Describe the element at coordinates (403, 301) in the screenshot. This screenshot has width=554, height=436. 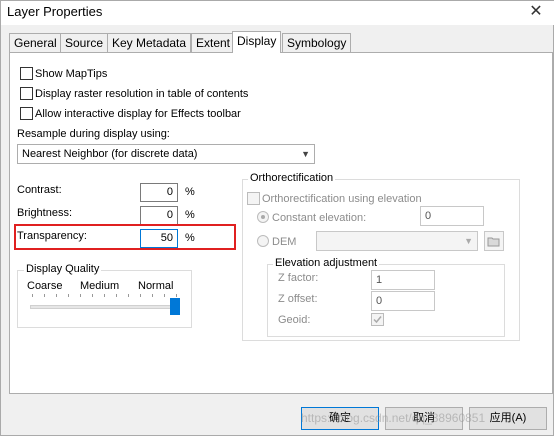
I see `z-offset-input: 0` at that location.